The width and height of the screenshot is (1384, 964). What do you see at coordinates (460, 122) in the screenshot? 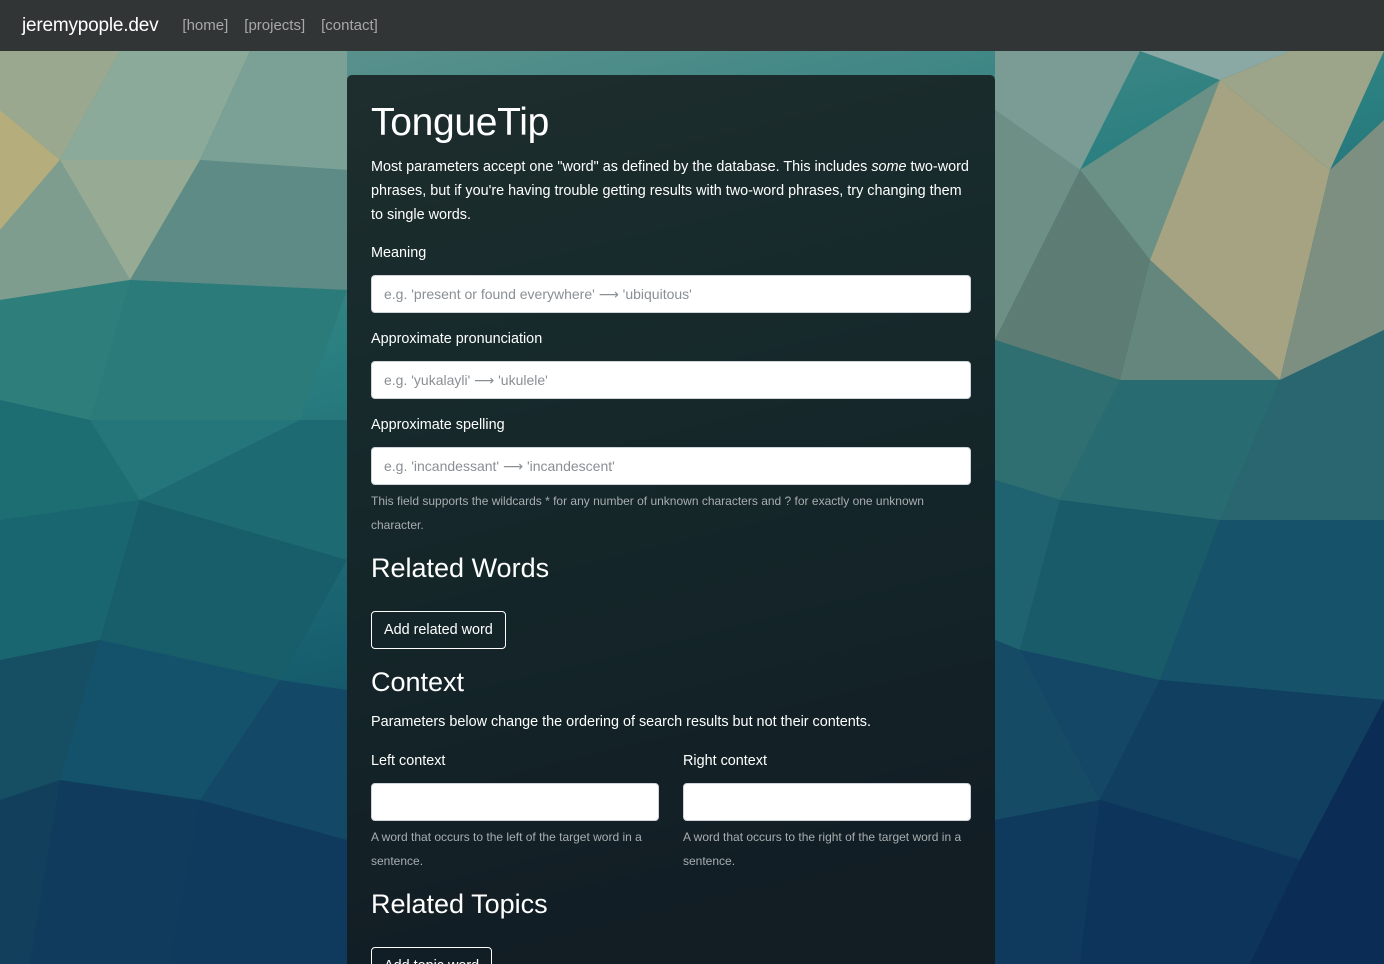
I see `page-title: TongueTip` at bounding box center [460, 122].